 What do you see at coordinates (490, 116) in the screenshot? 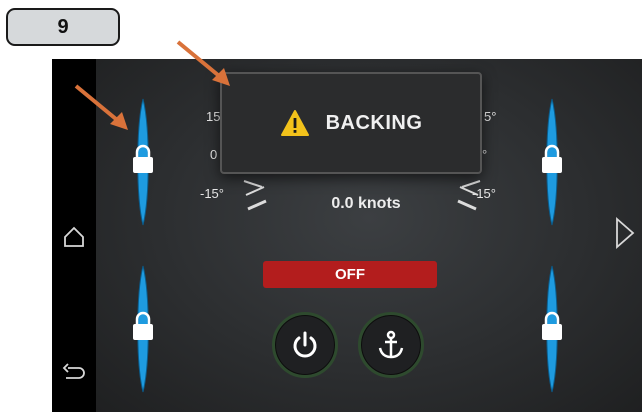
I see `right-scale-top-label: 5°` at bounding box center [490, 116].